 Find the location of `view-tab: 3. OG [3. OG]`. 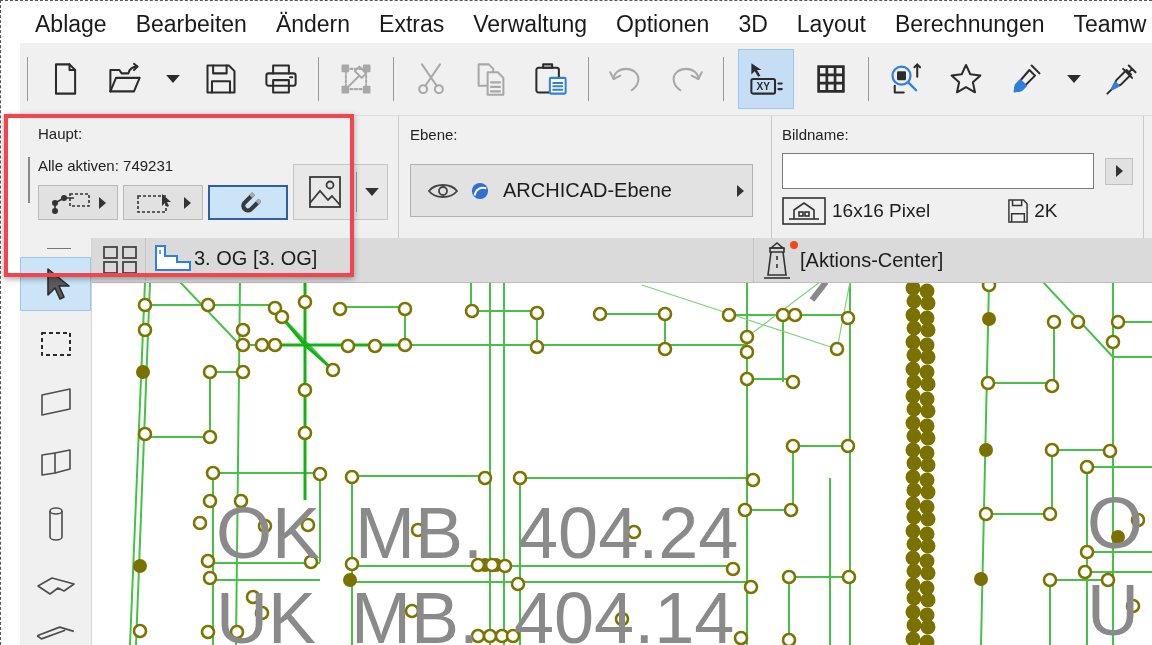

view-tab: 3. OG [3. OG] is located at coordinates (236, 258).